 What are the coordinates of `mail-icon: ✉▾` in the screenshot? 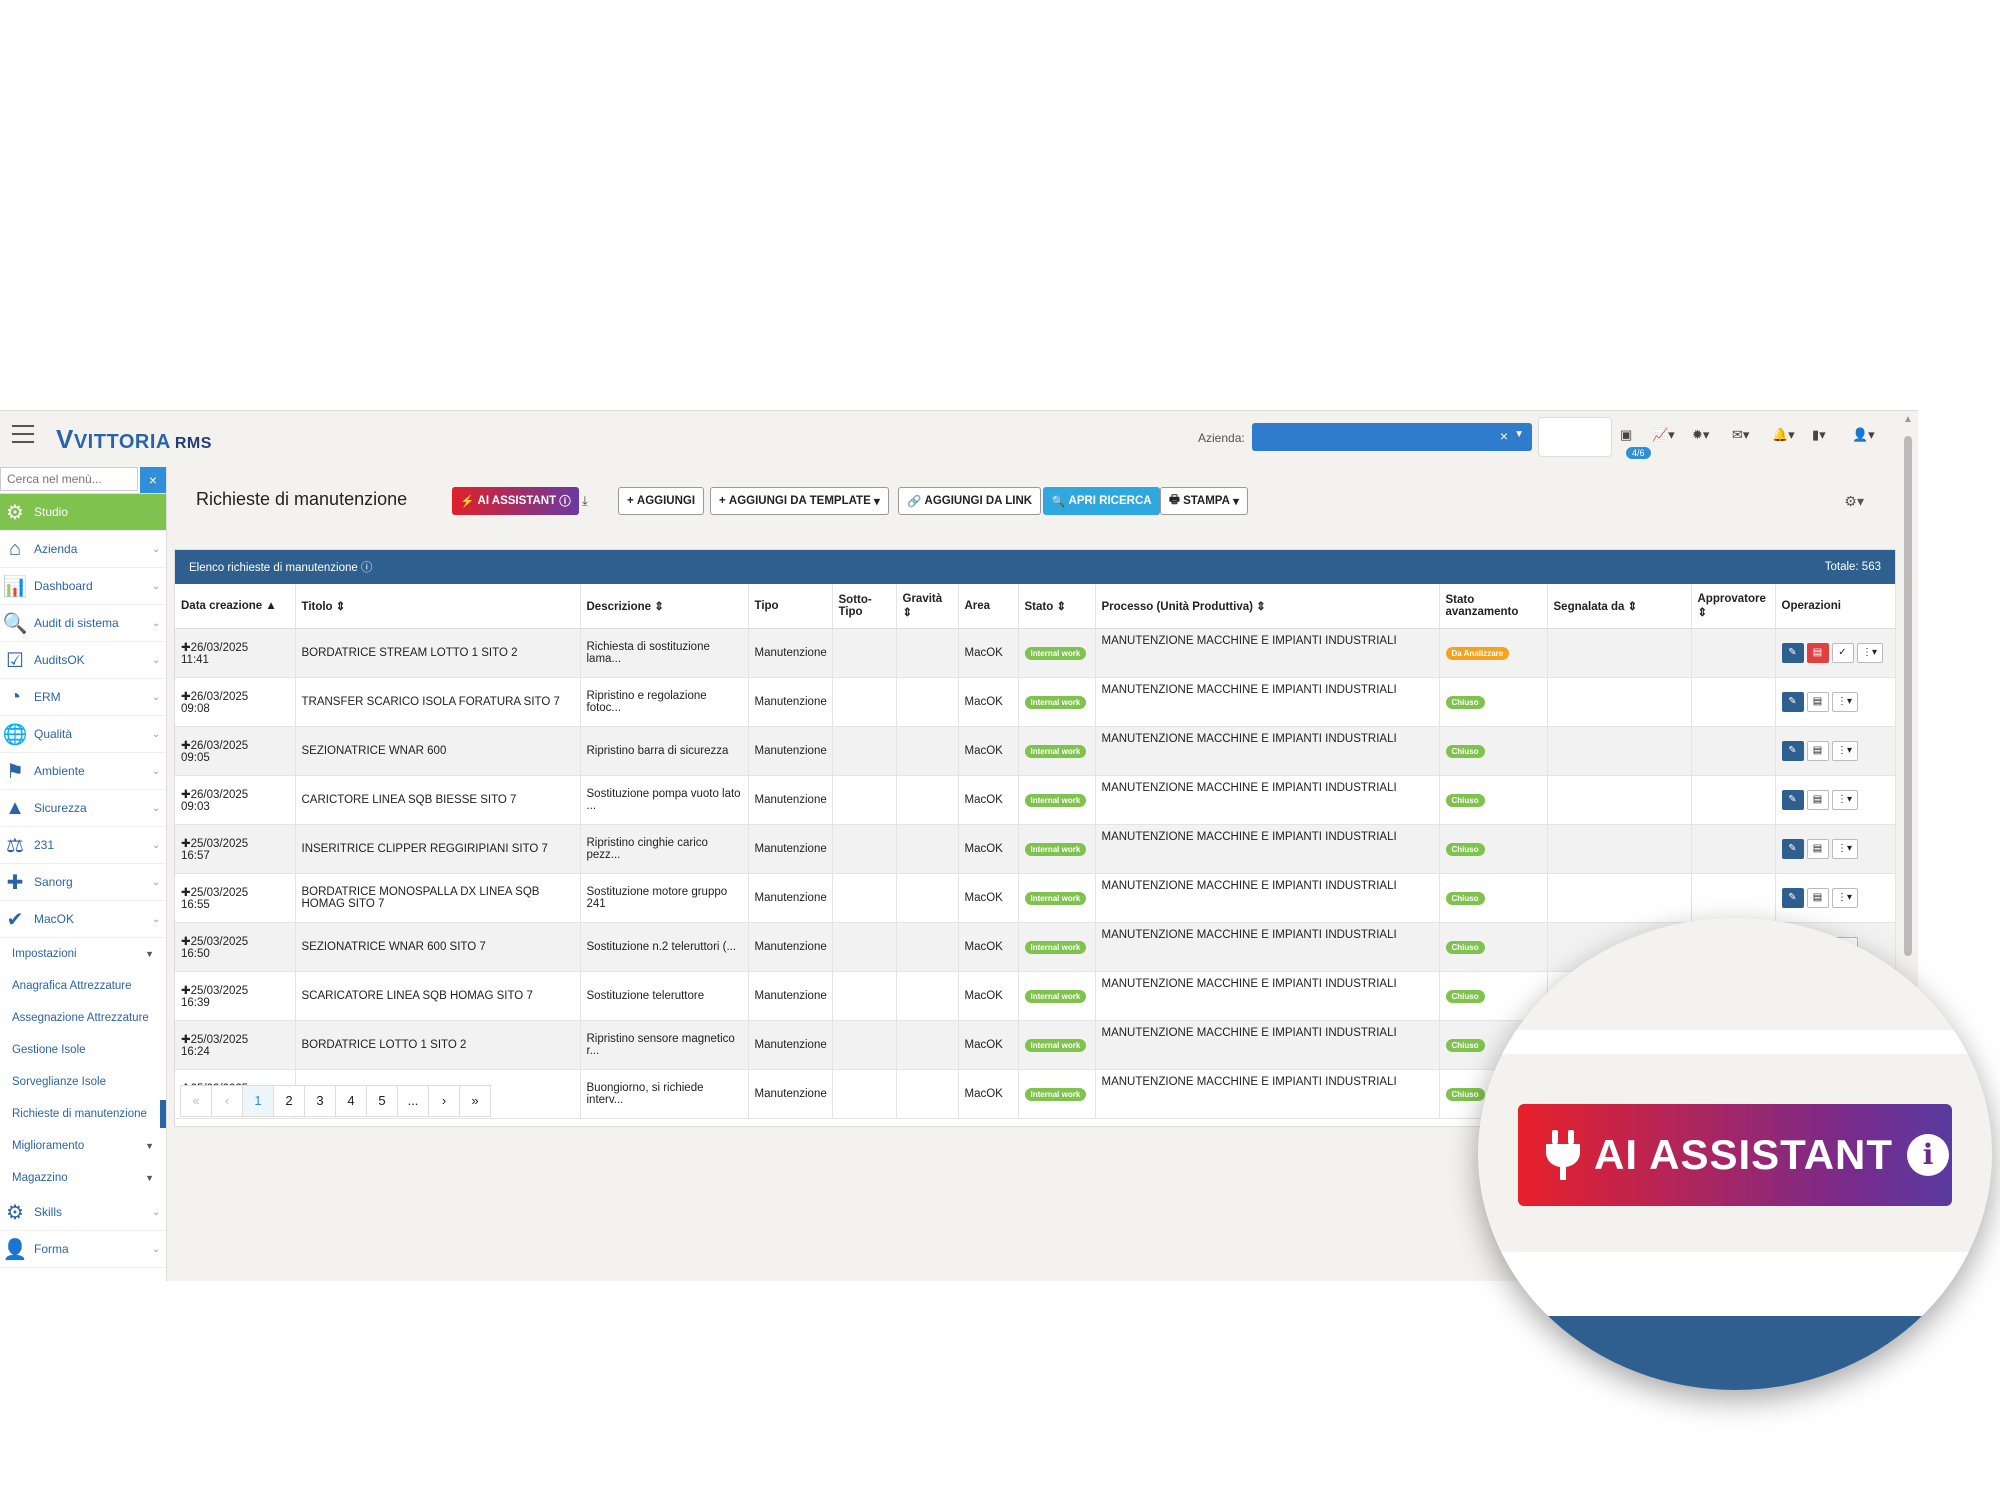 It's located at (1740, 435).